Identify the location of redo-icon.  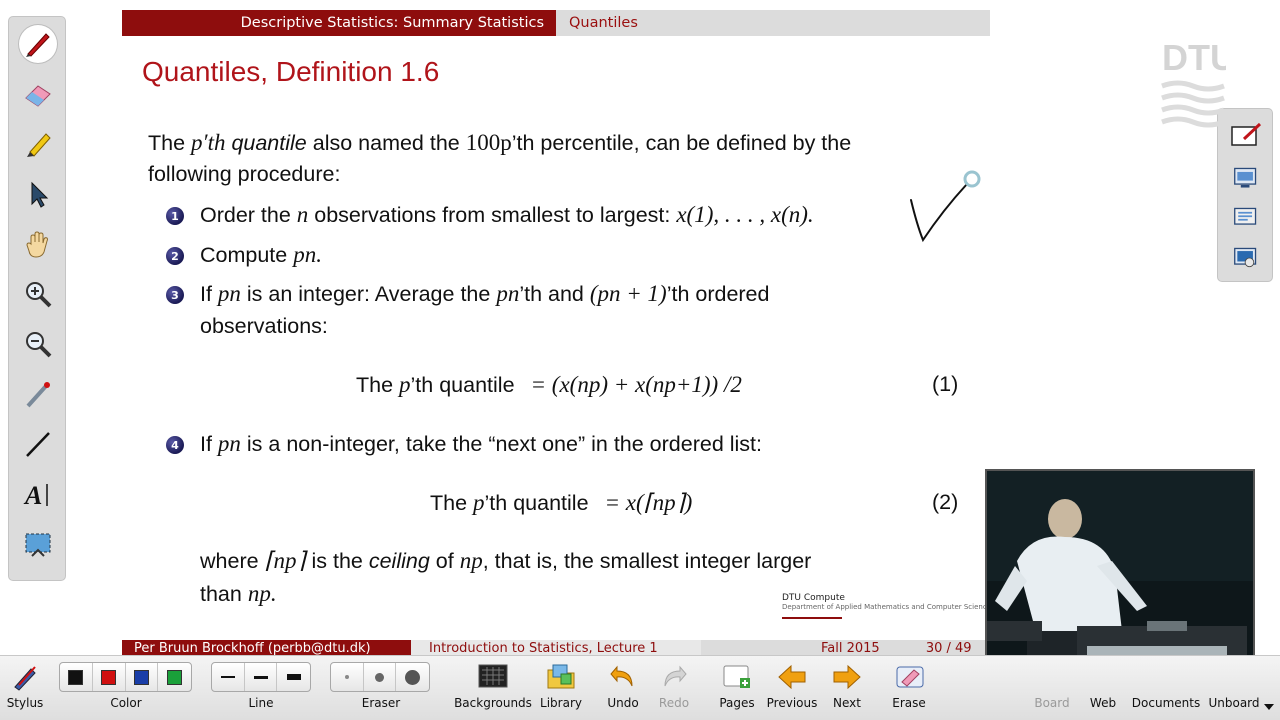
(675, 676).